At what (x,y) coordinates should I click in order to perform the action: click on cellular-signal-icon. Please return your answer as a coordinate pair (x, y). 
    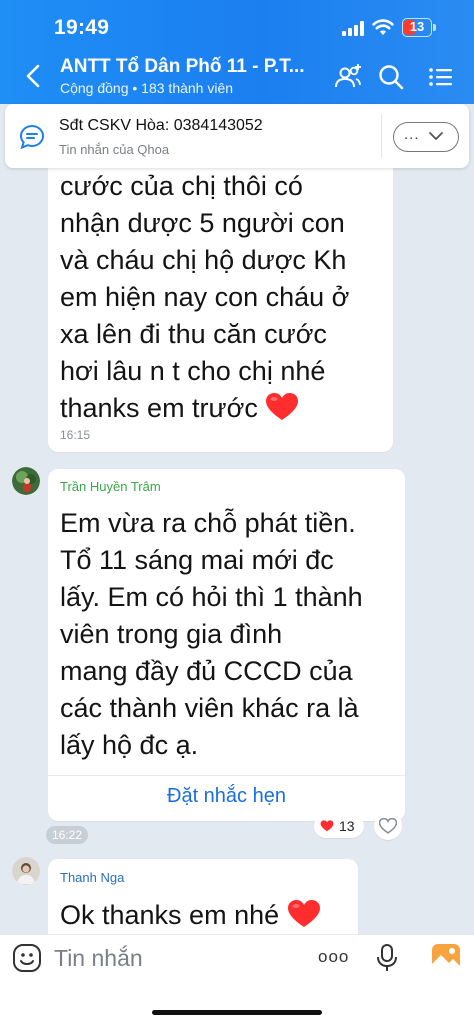
    Looking at the image, I should click on (354, 28).